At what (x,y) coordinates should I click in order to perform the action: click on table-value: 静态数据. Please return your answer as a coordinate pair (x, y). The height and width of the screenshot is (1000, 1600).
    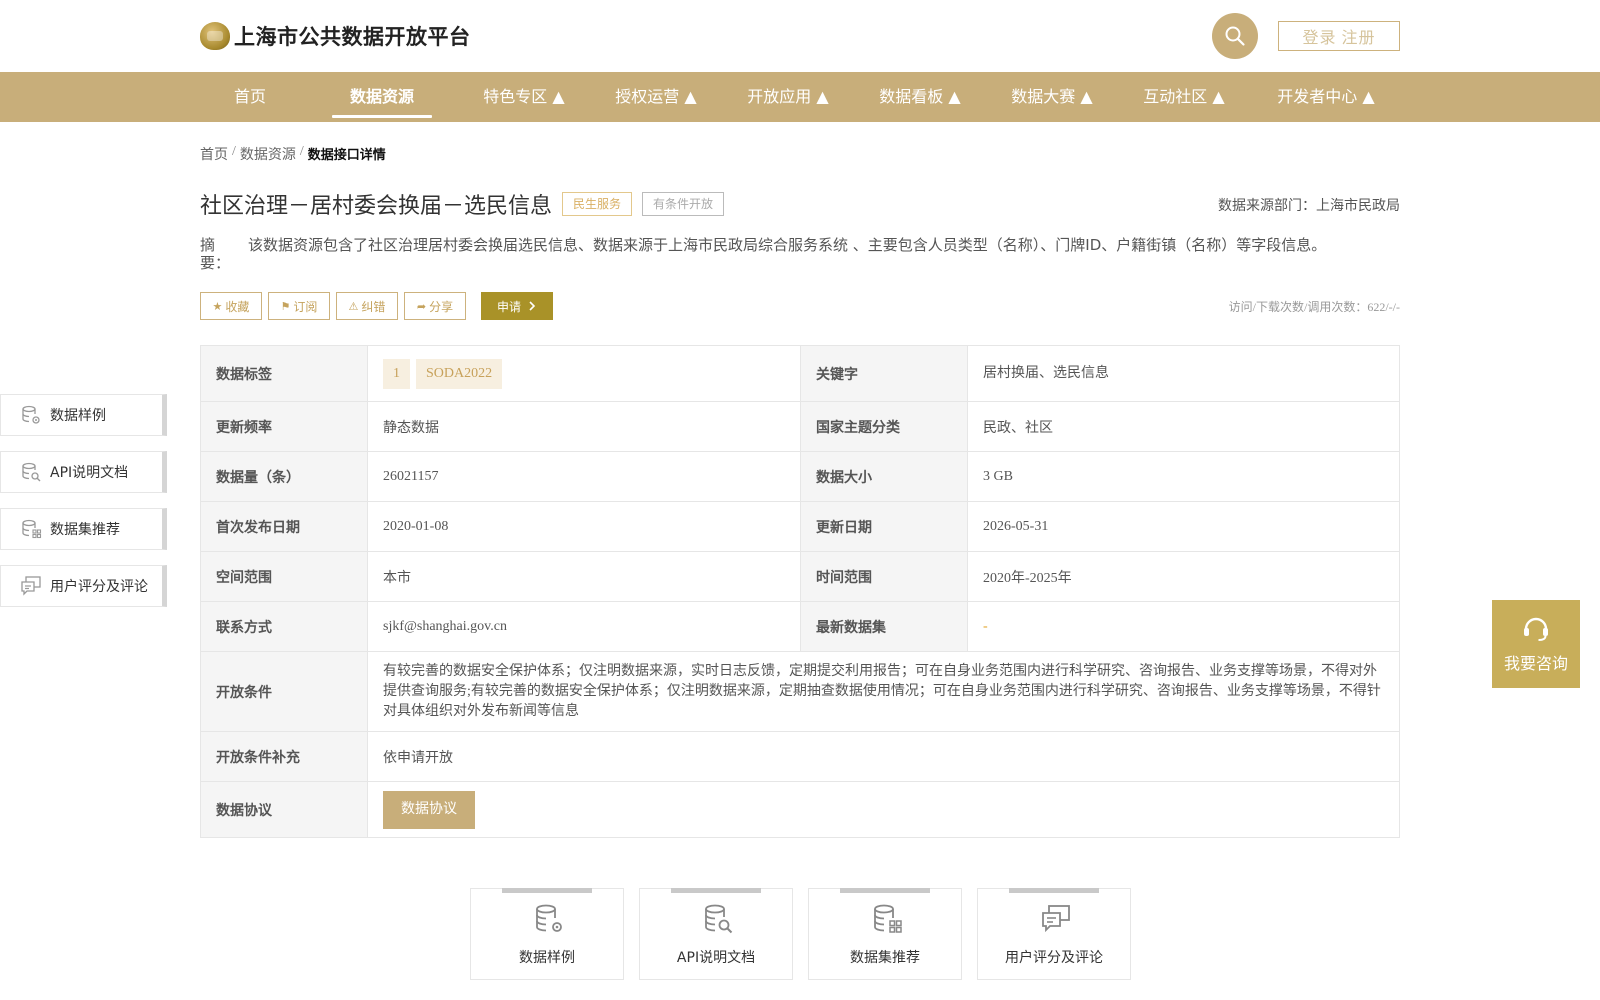
    Looking at the image, I should click on (584, 426).